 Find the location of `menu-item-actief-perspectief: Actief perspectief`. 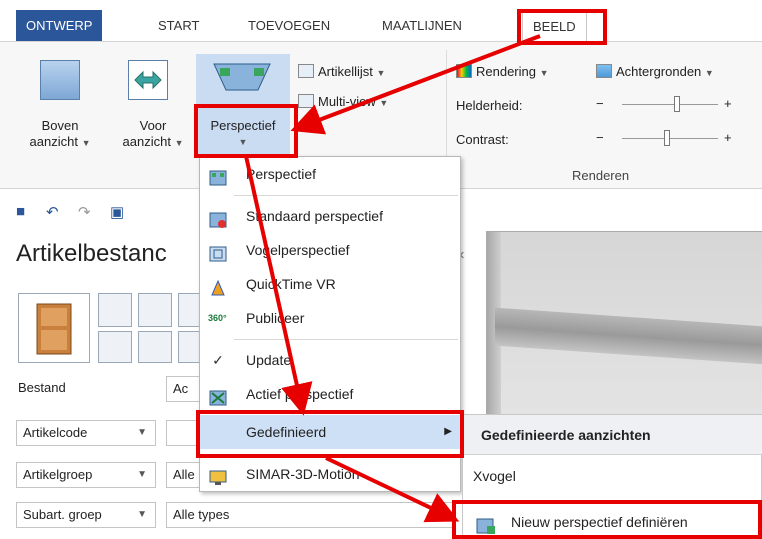

menu-item-actief-perspectief: Actief perspectief is located at coordinates (330, 394).